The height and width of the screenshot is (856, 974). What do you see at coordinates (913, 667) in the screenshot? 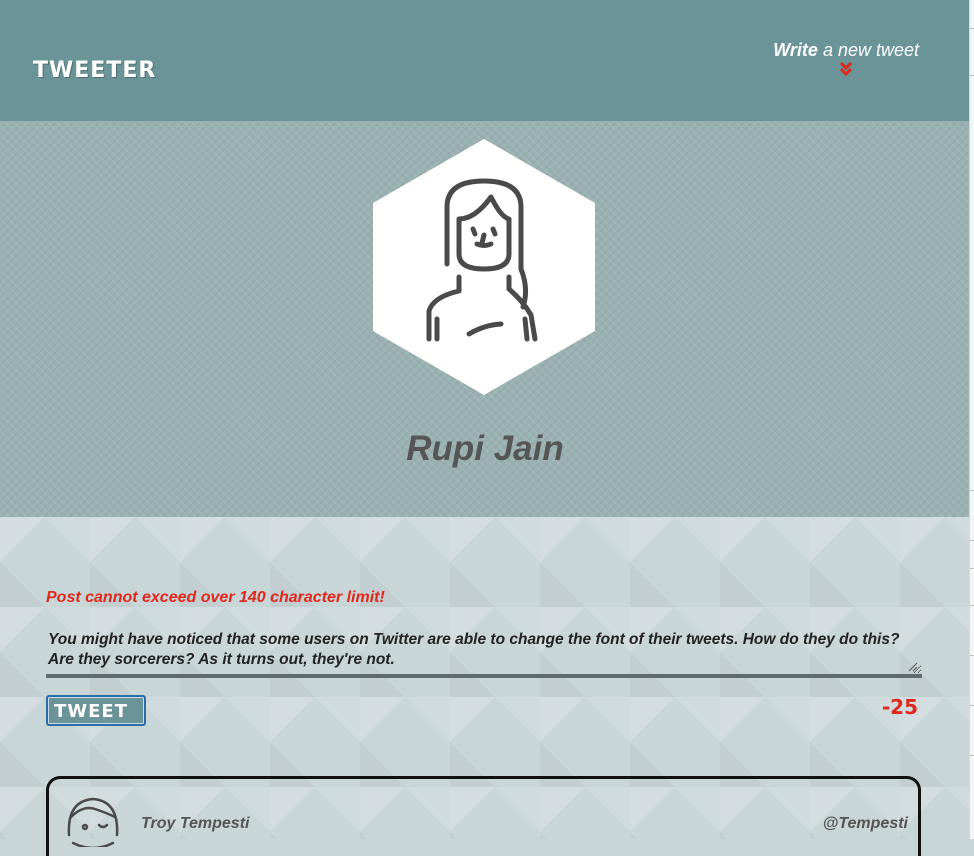
I see `resize-grip-icon` at bounding box center [913, 667].